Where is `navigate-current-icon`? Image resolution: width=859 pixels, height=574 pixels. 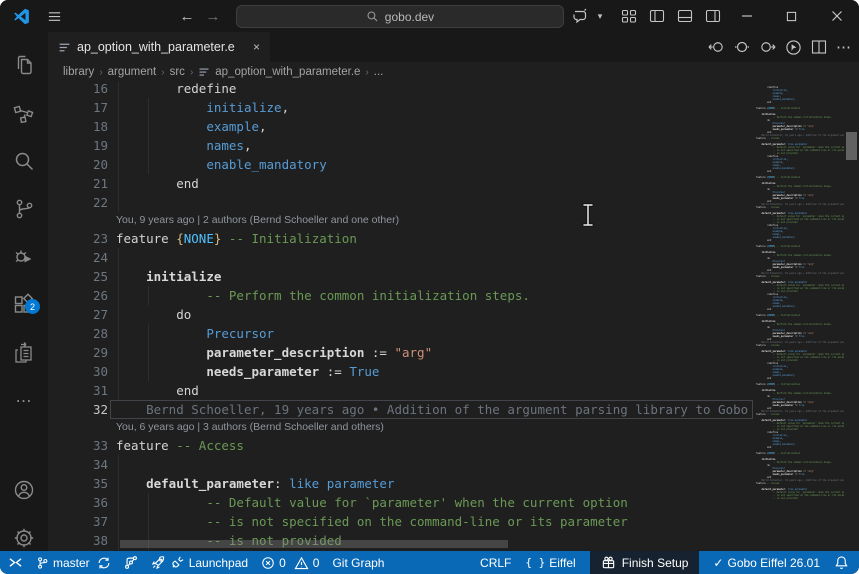 navigate-current-icon is located at coordinates (742, 47).